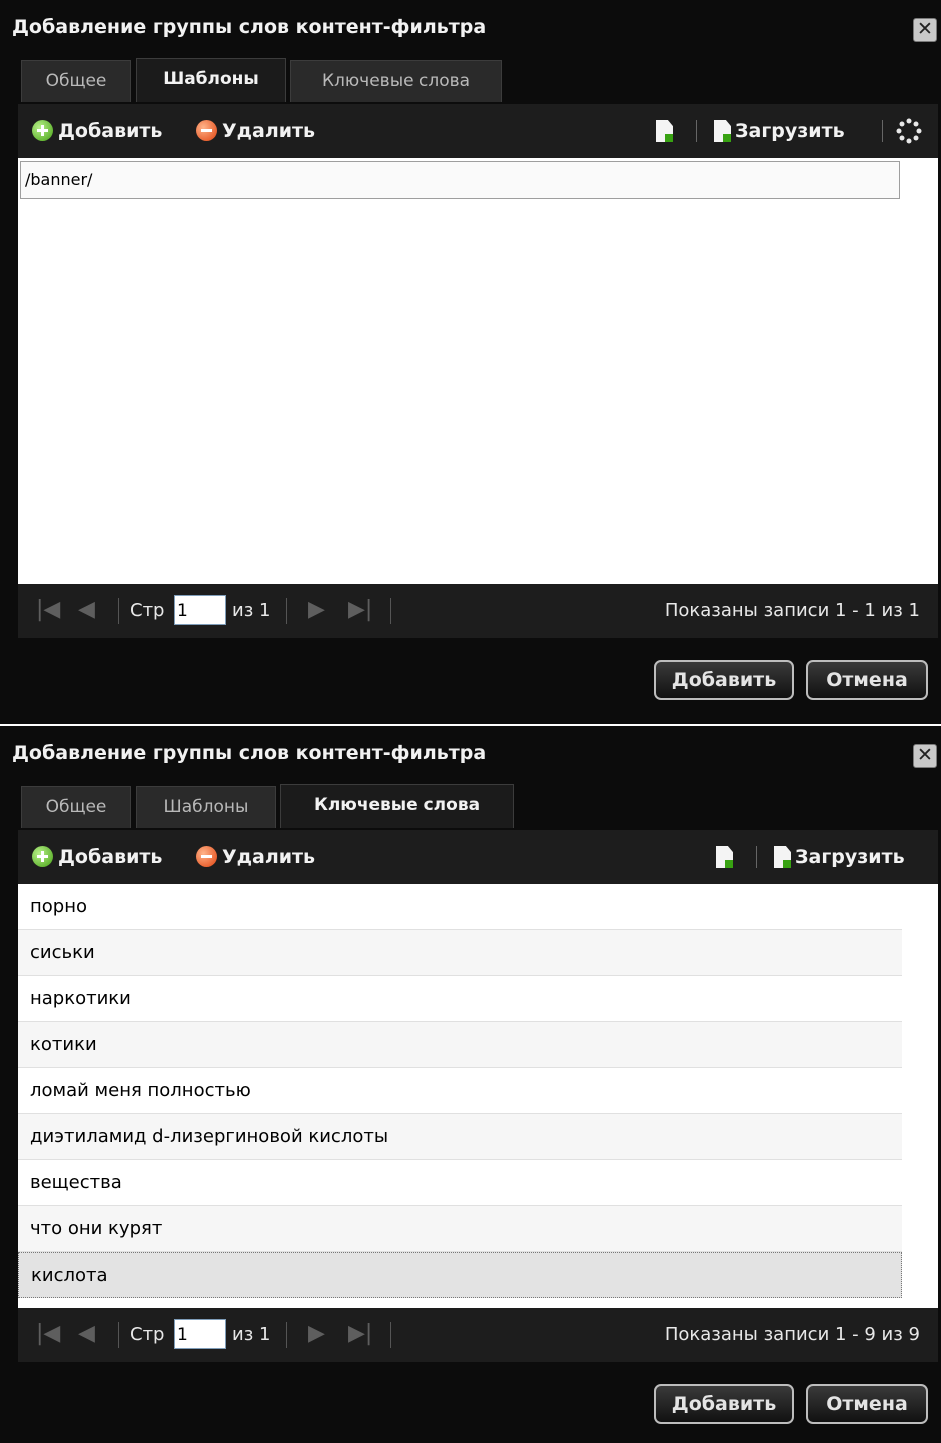 This screenshot has height=1443, width=941. I want to click on table-row: /banner/, so click(460, 180).